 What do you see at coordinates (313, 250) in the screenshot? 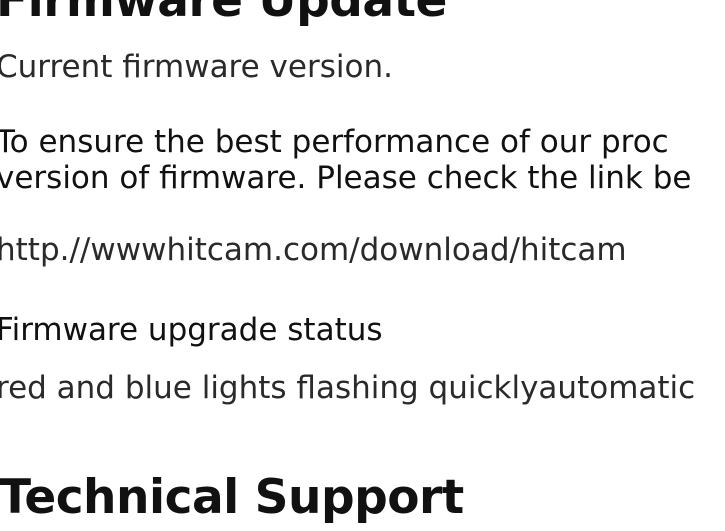
I see `firmware-download-link: http.//wwwhitcam.com/download/hitcam` at bounding box center [313, 250].